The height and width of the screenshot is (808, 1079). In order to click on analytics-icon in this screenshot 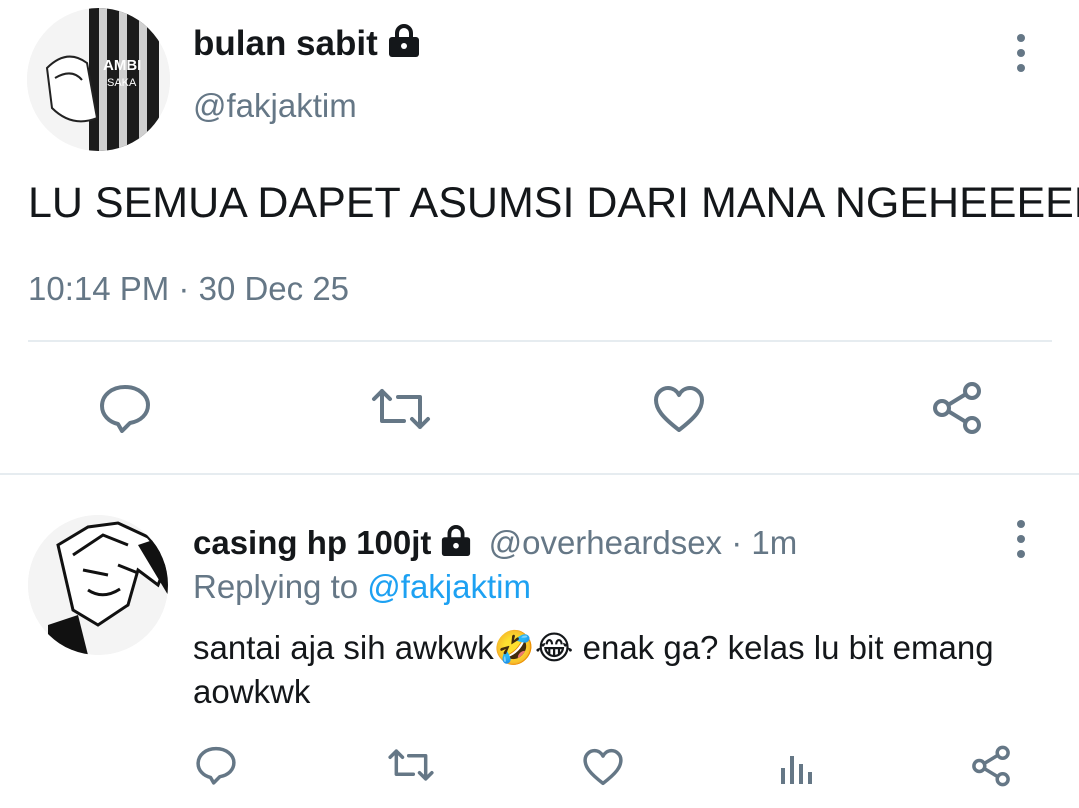, I will do `click(798, 768)`.